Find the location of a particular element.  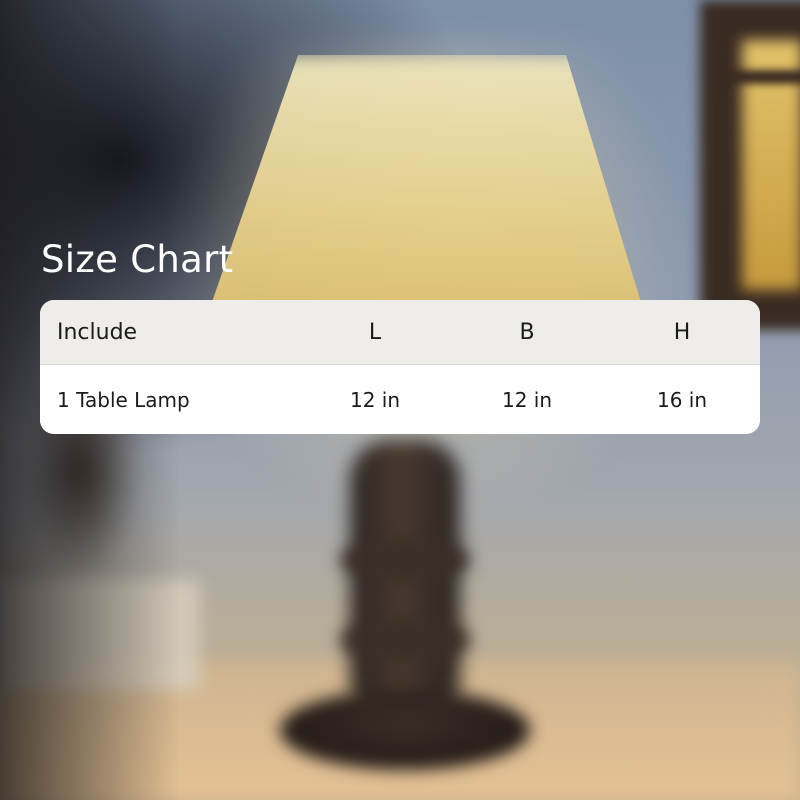

table-header-row: Include L B H is located at coordinates (400, 332).